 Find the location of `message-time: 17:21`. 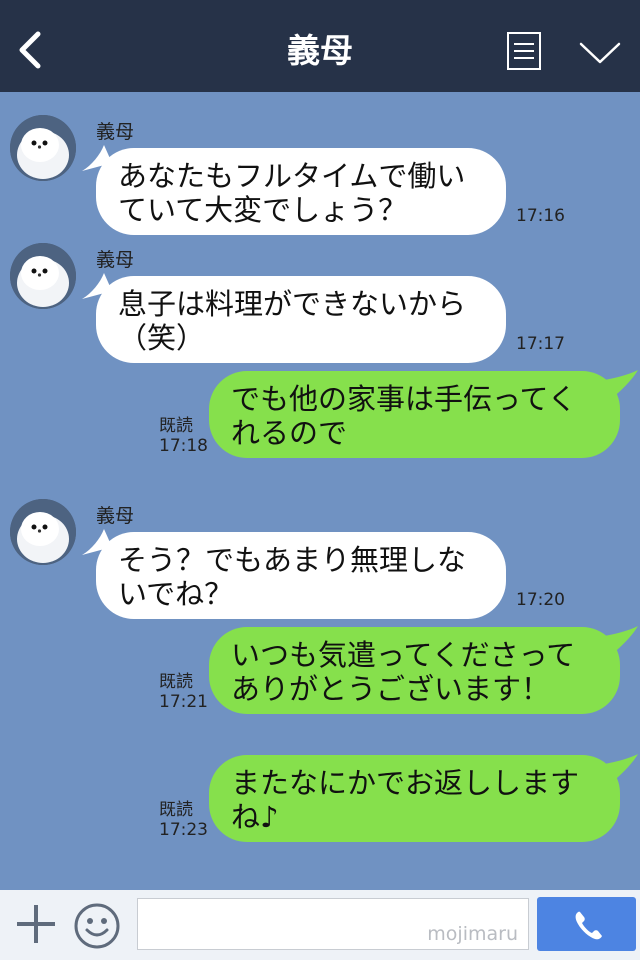

message-time: 17:21 is located at coordinates (183, 702).